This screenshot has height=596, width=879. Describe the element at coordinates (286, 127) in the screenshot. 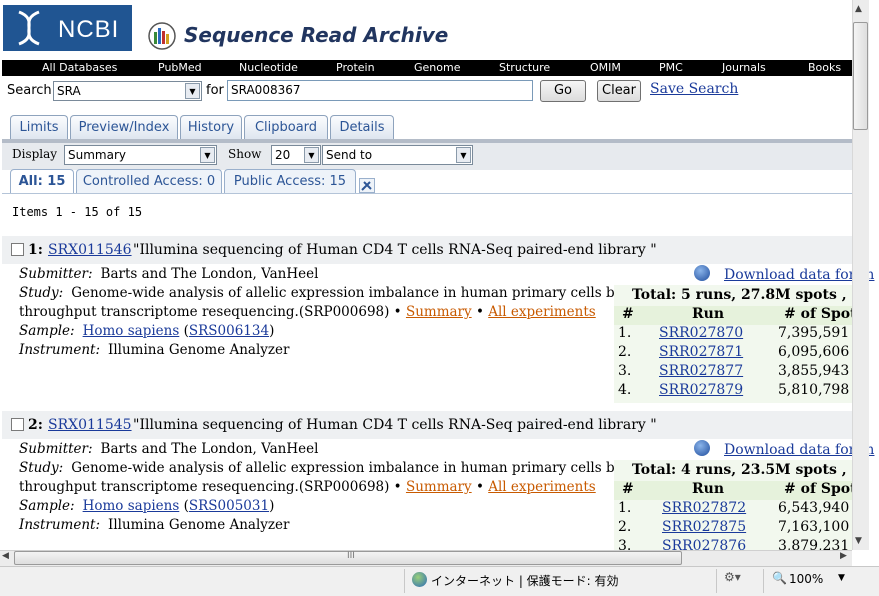

I see `tab-clipboard: Clipboard` at that location.